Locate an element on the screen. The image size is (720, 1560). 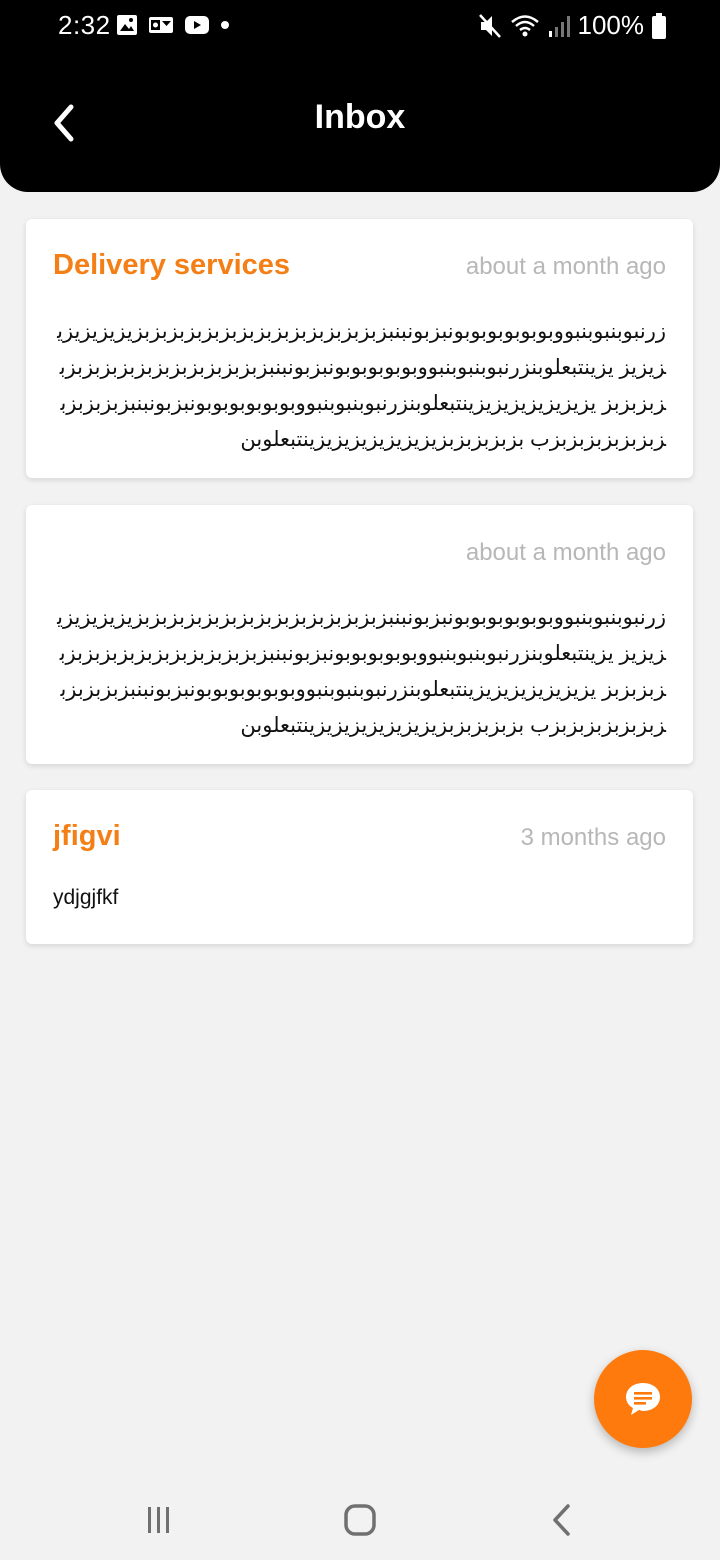
back-icon is located at coordinates (561, 1520).